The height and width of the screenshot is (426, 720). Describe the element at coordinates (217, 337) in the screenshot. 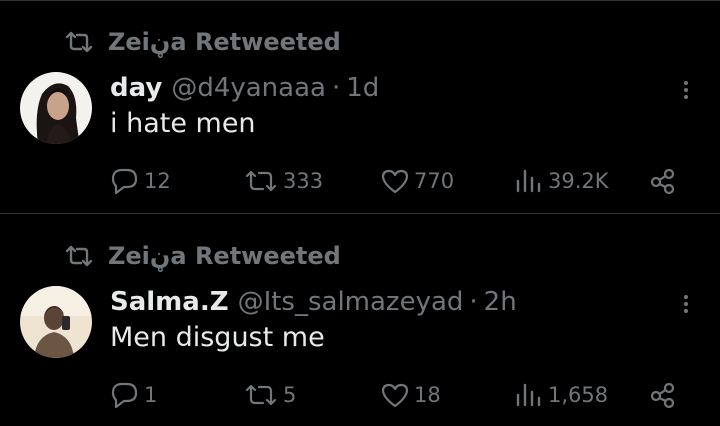

I see `tweet-text: Men disgust me` at that location.